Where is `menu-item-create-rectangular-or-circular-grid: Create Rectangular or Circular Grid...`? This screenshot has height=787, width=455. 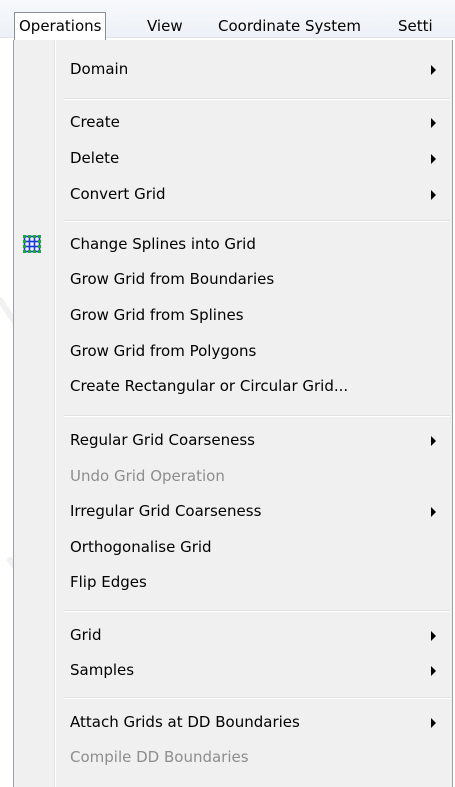 menu-item-create-rectangular-or-circular-grid: Create Rectangular or Circular Grid... is located at coordinates (233, 386).